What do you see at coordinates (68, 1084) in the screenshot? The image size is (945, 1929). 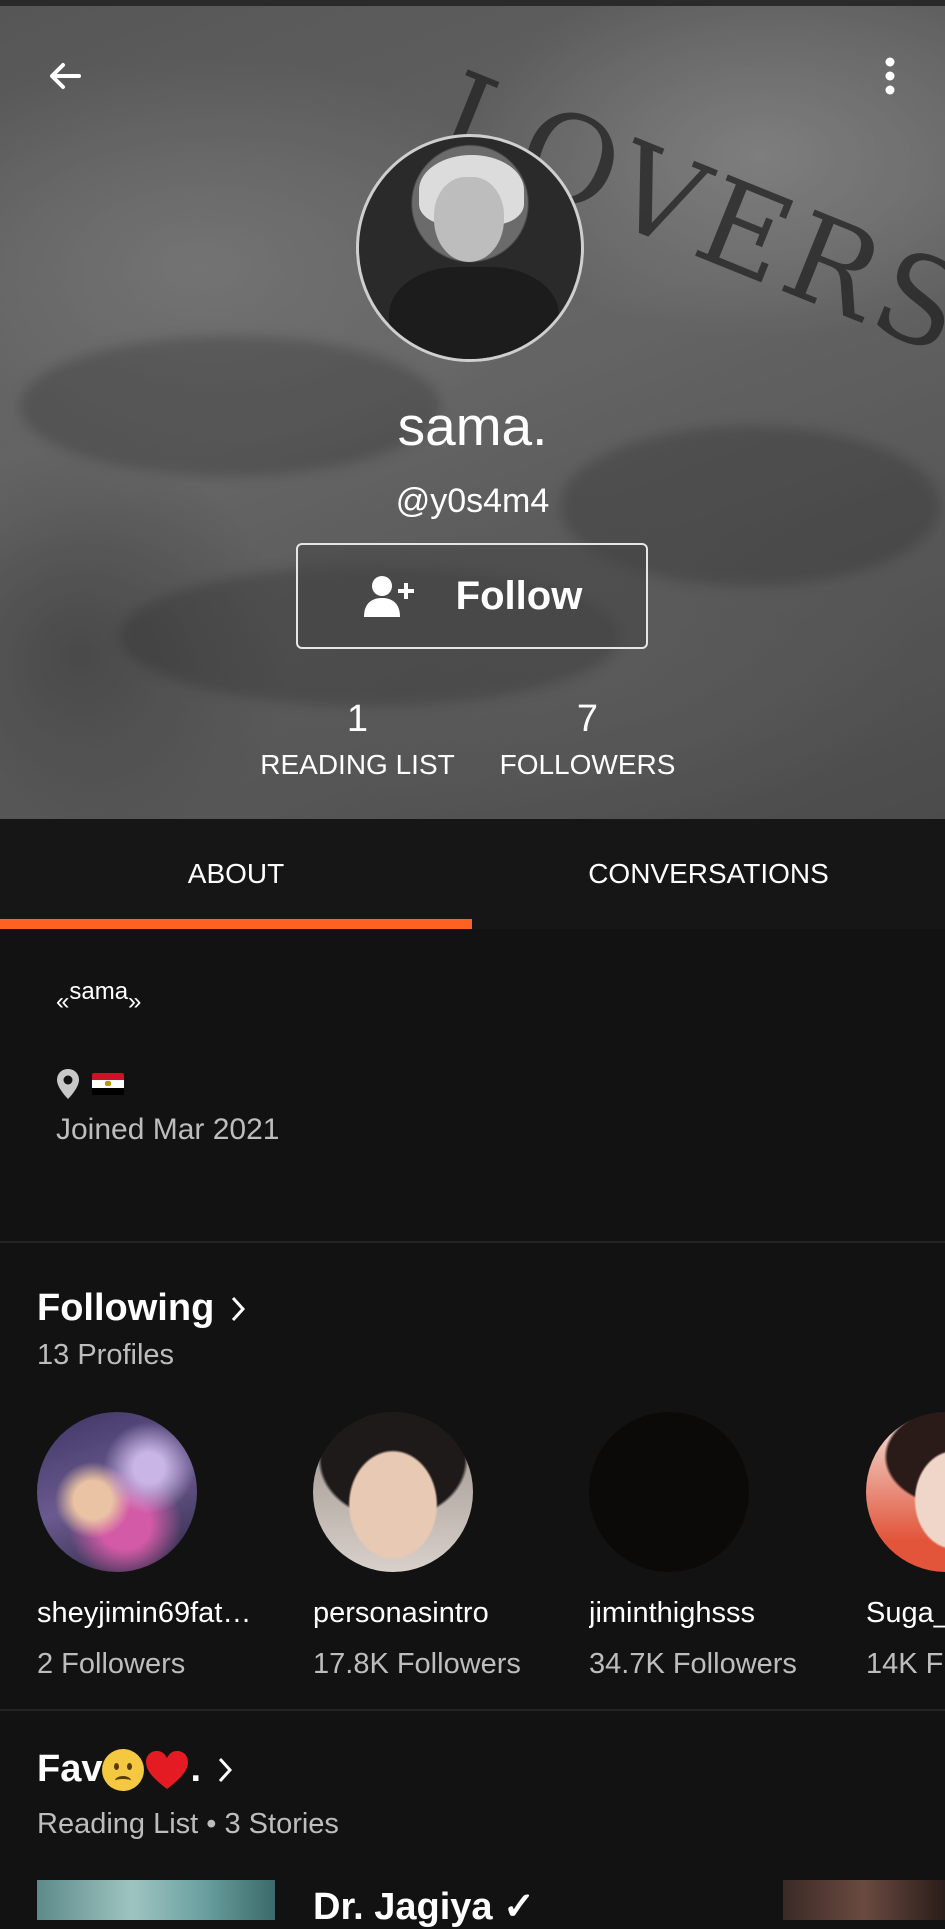 I see `location-pin-icon` at bounding box center [68, 1084].